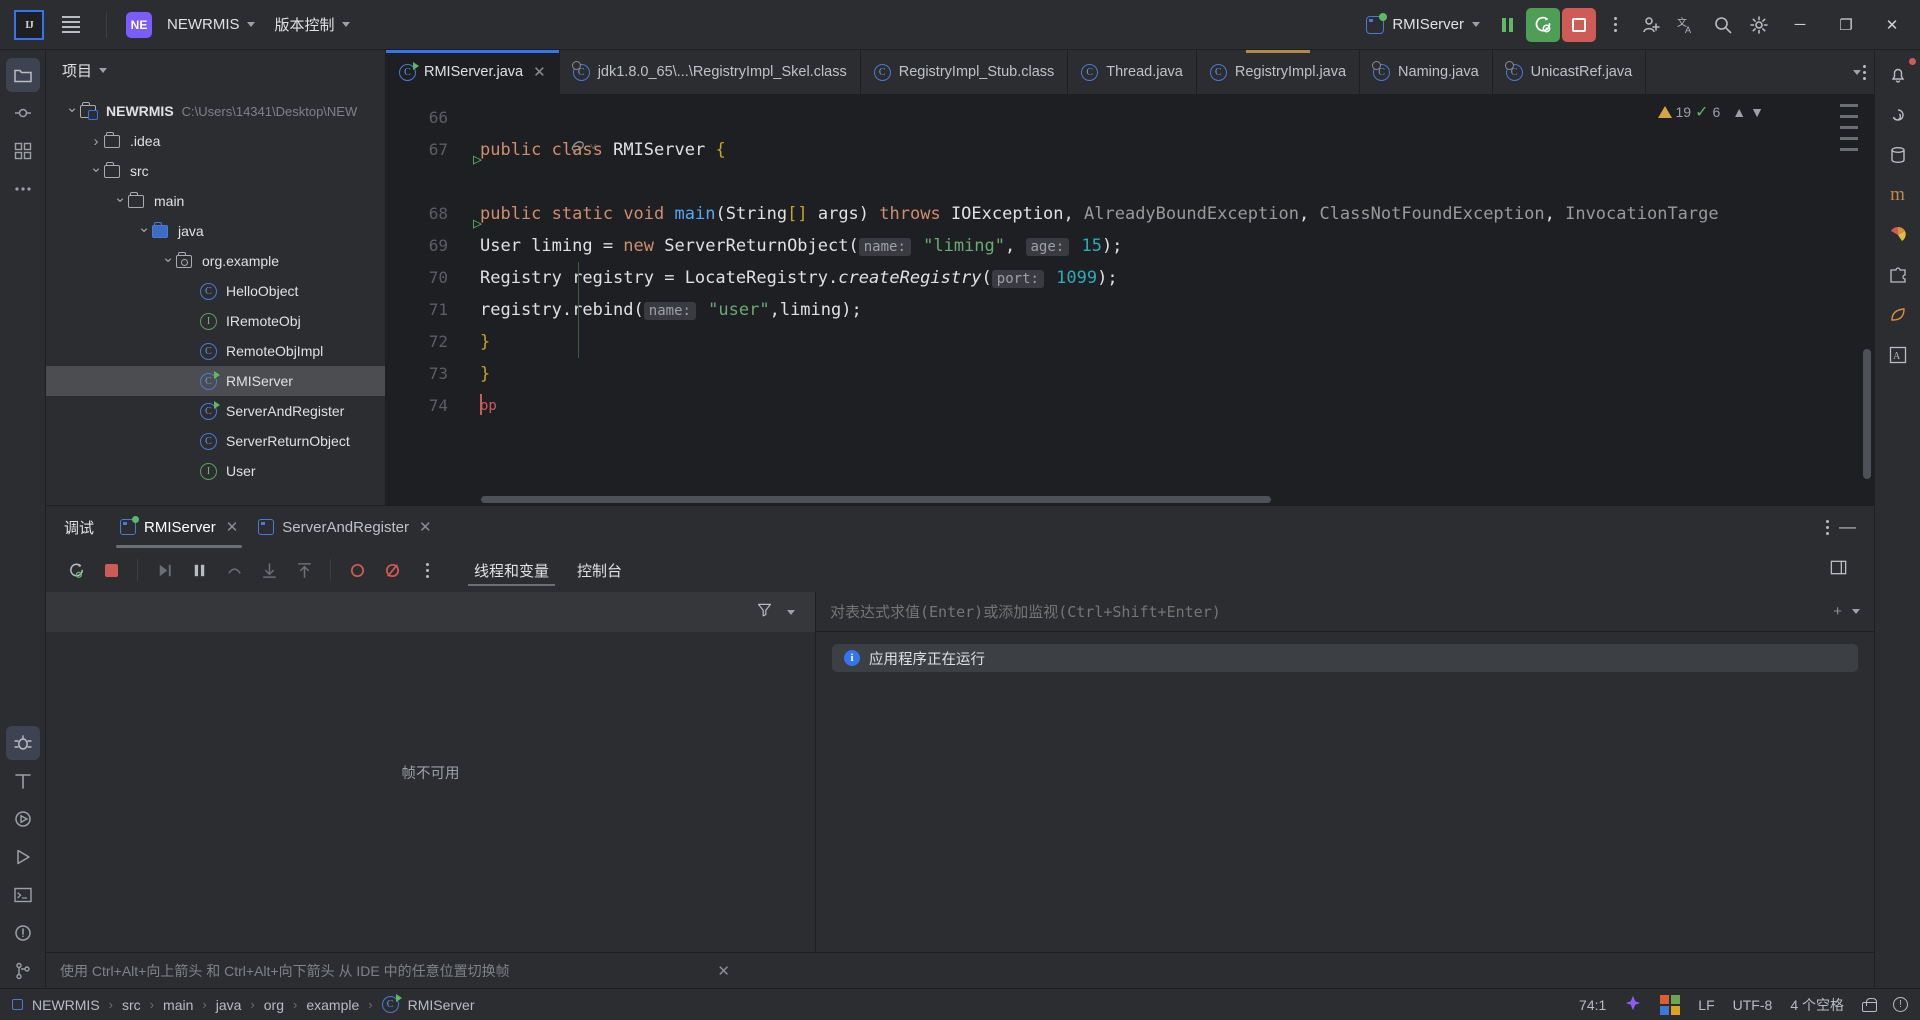 Image resolution: width=1920 pixels, height=1020 pixels. Describe the element at coordinates (1592, 1005) in the screenshot. I see `caret-position: 74:1` at that location.